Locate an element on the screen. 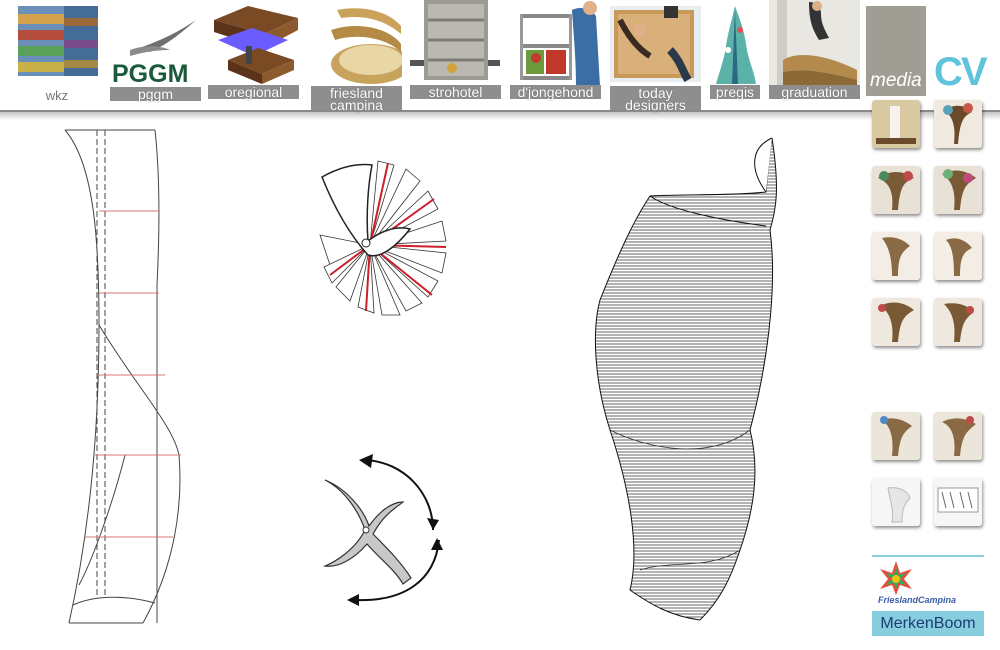 This screenshot has width=1000, height=650. topbar-shadow is located at coordinates (500, 115).